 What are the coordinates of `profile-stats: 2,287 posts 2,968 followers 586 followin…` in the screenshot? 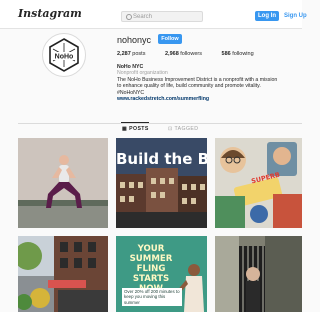 It's located at (194, 54).